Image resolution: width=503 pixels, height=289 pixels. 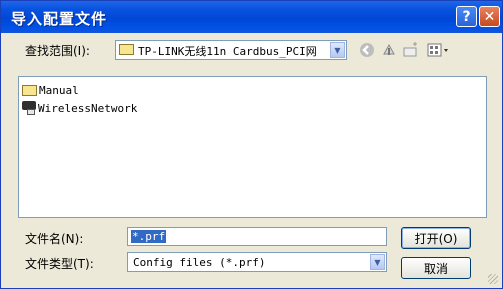 What do you see at coordinates (59, 19) in the screenshot?
I see `dialog-title: 导入配置文件` at bounding box center [59, 19].